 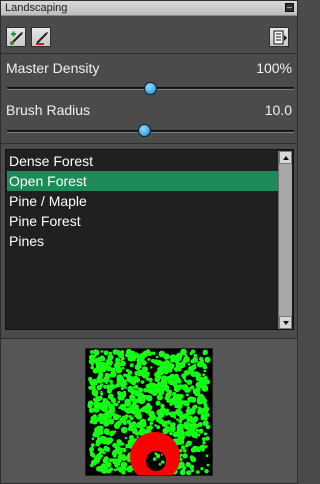 I want to click on down-arrow-icon, so click(x=286, y=323).